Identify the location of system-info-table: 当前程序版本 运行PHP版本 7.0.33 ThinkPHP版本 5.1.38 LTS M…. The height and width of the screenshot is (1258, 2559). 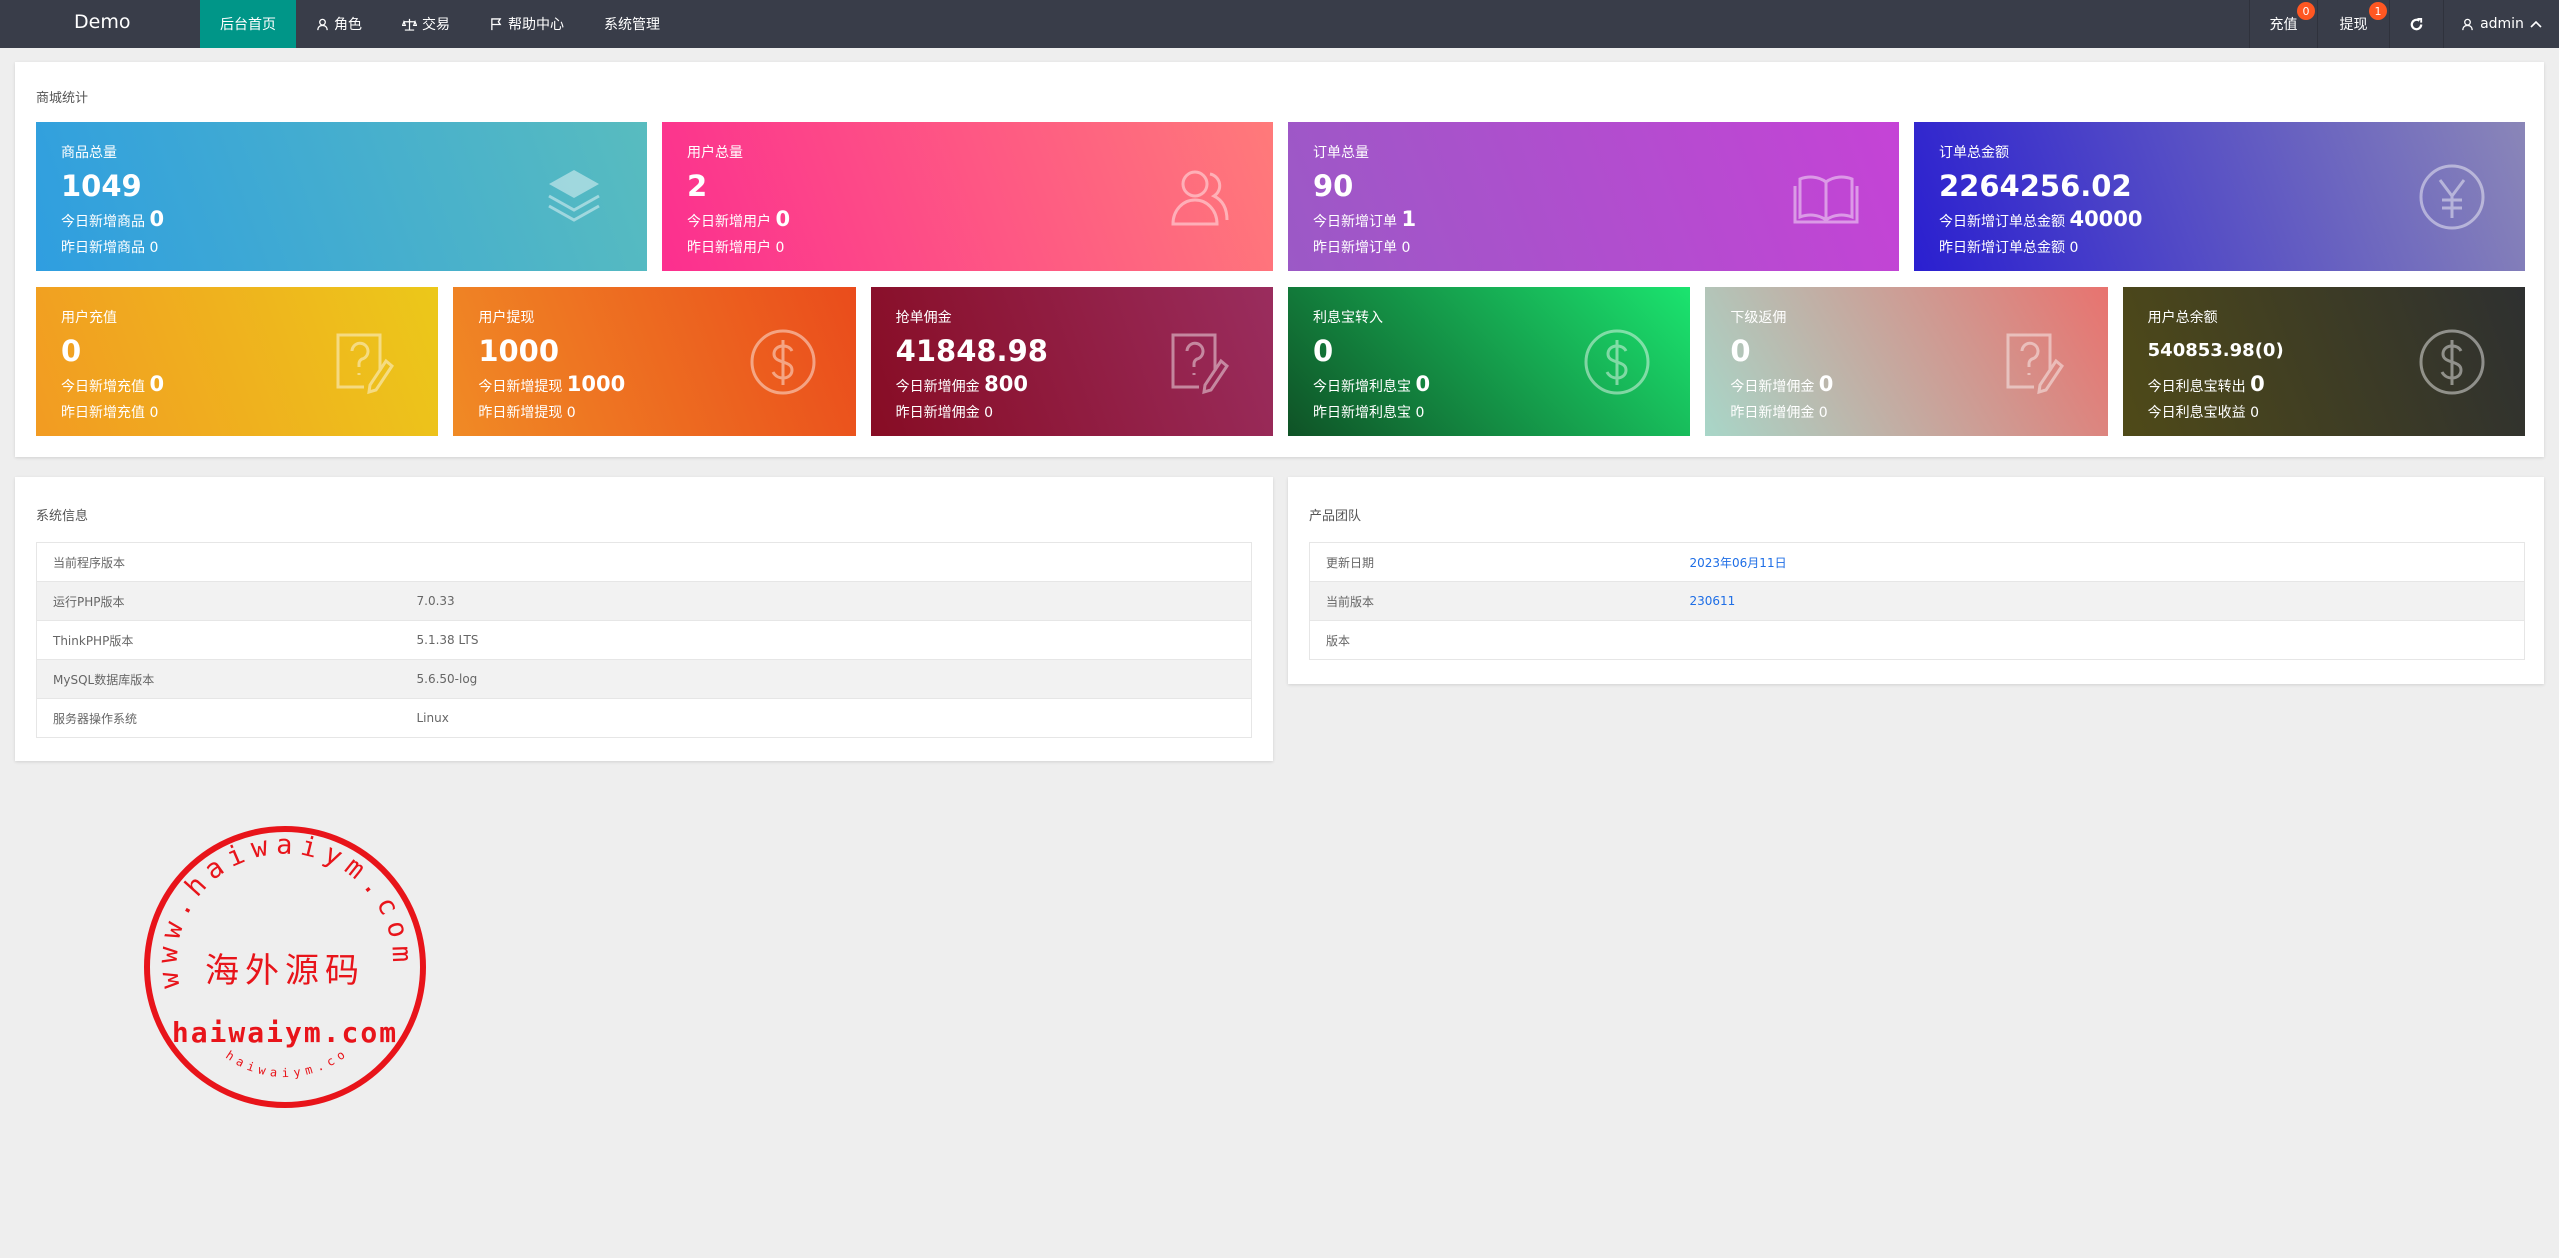
(644, 640).